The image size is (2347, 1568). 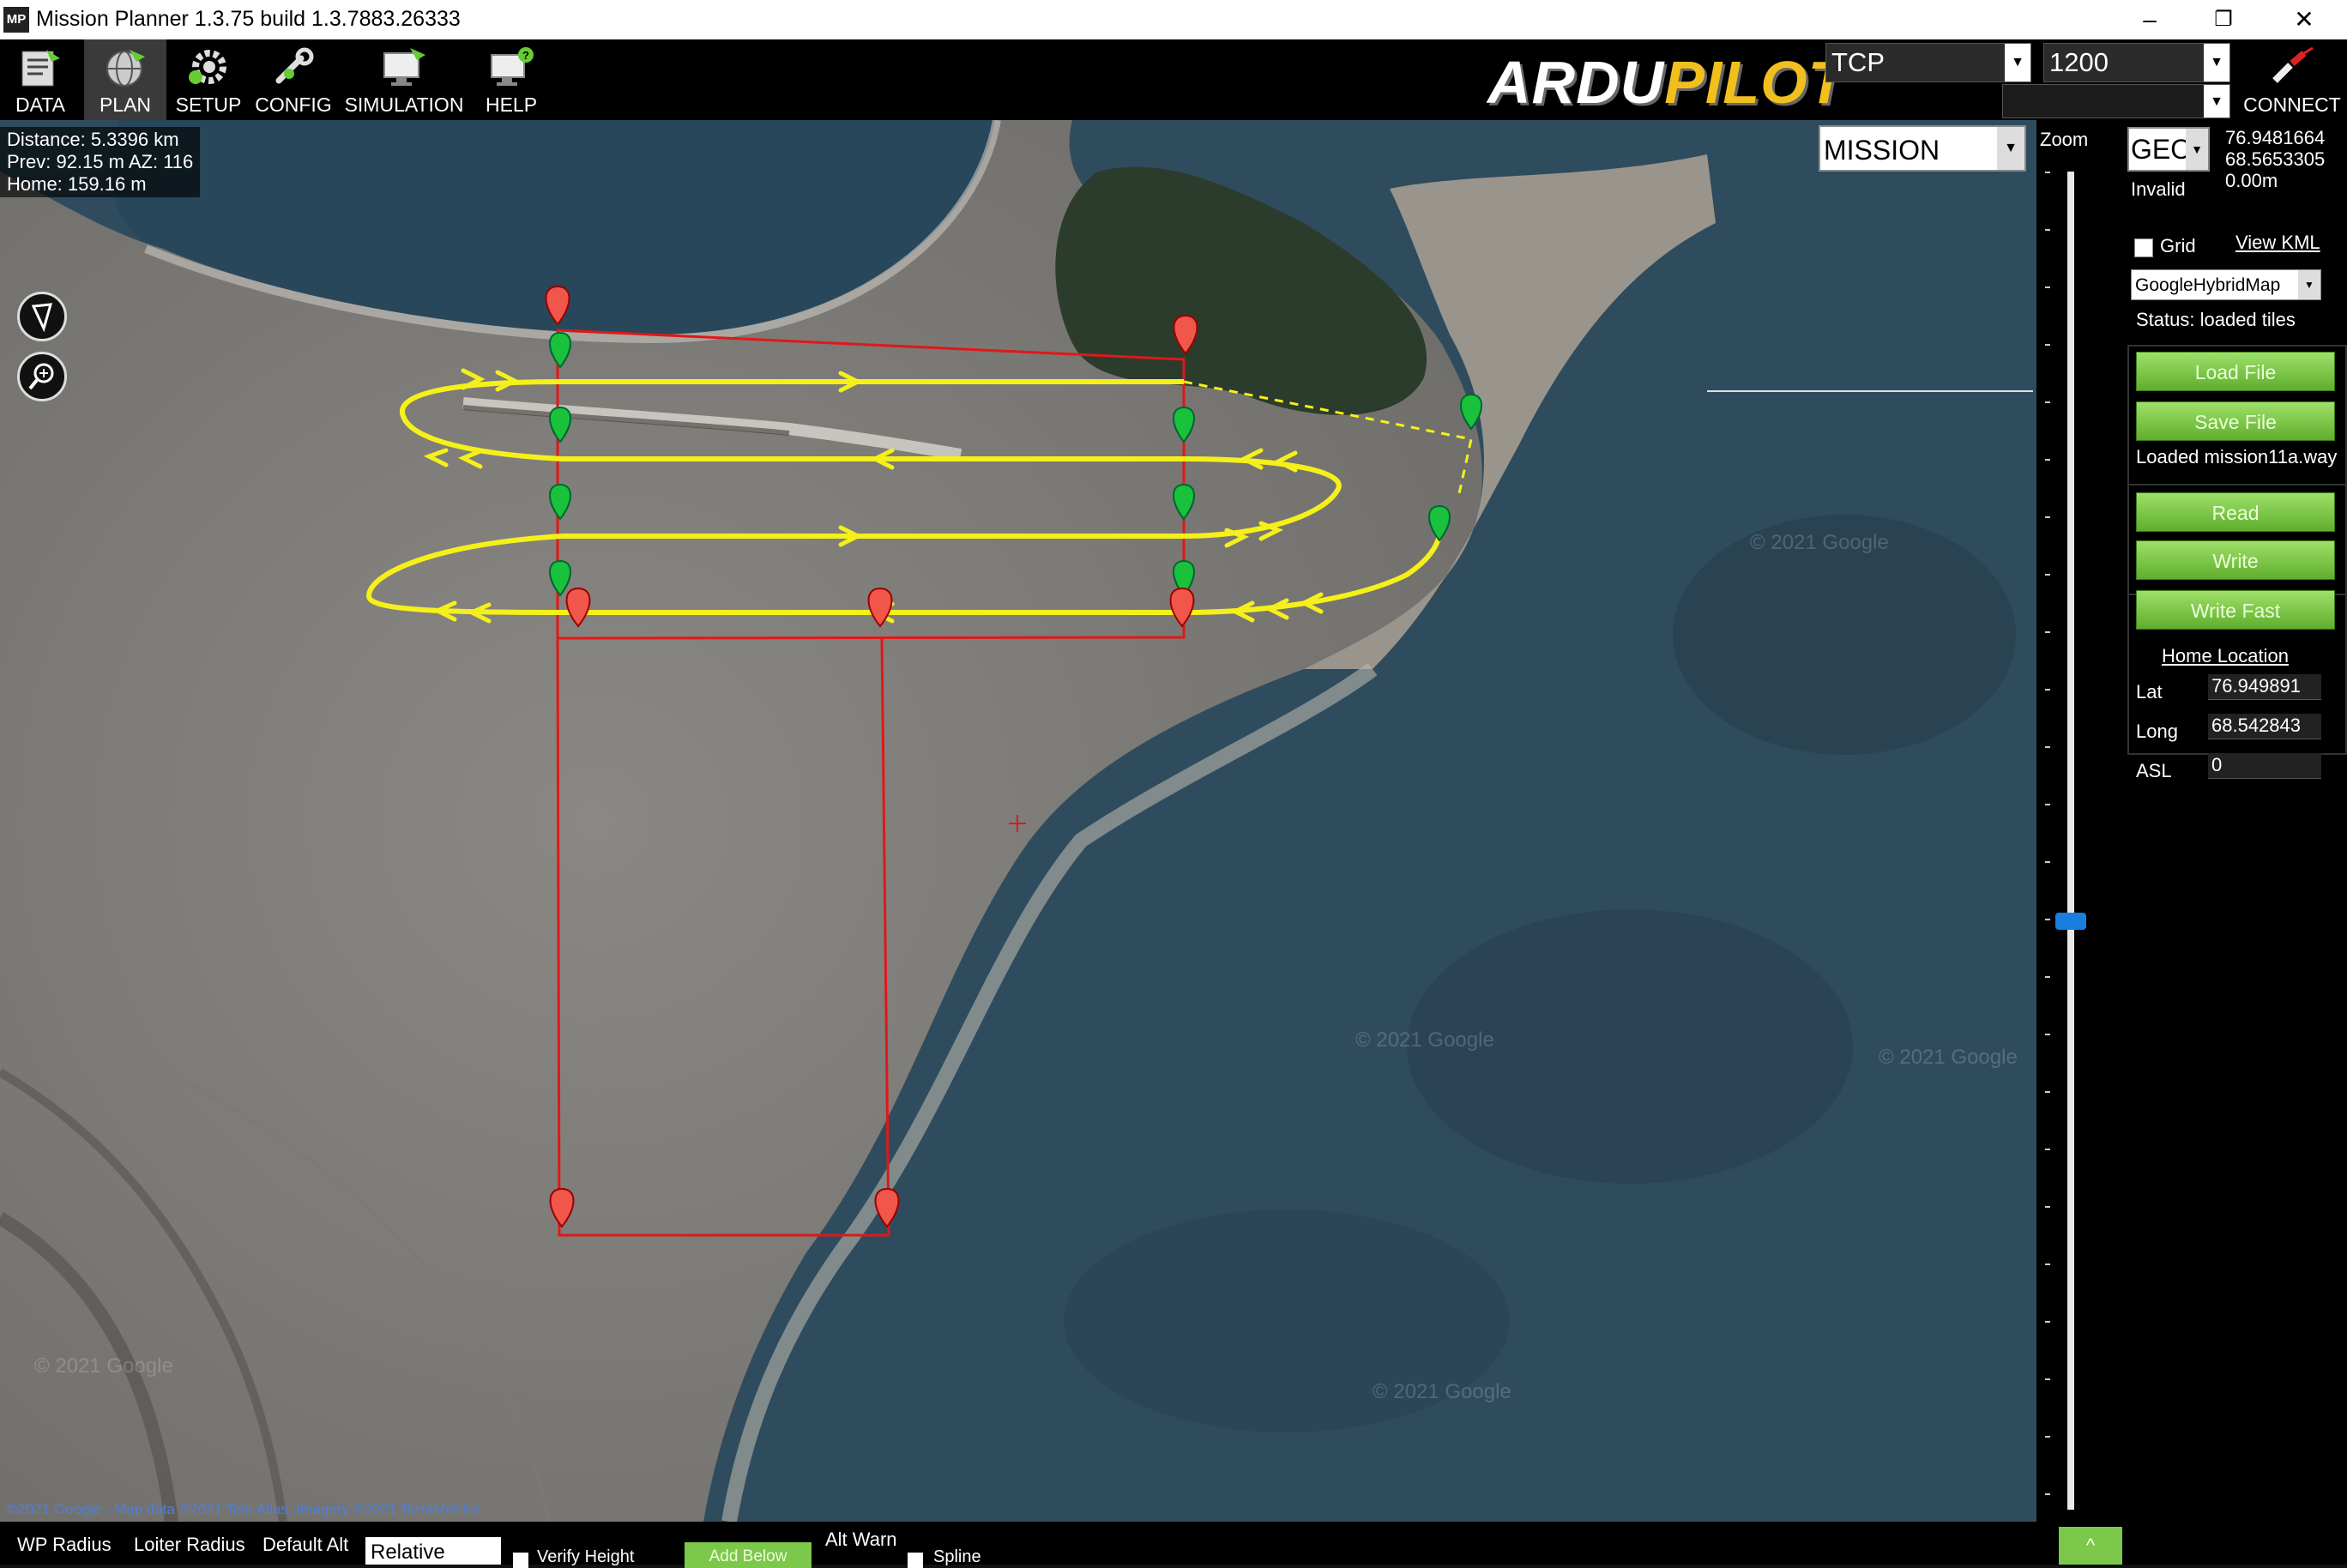 I want to click on coord-system-value: GEO, so click(x=2162, y=149).